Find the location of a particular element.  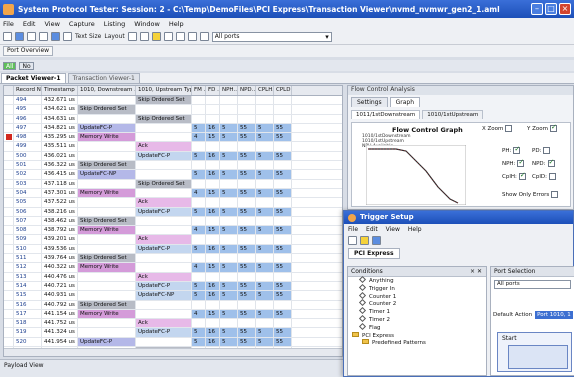

table-row: 495 434.621 us Skip Ordered Set is located at coordinates (173, 110).